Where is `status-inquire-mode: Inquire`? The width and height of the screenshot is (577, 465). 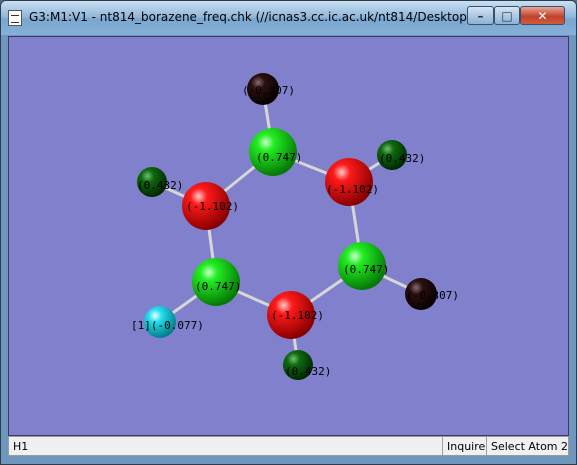 status-inquire-mode: Inquire is located at coordinates (464, 446).